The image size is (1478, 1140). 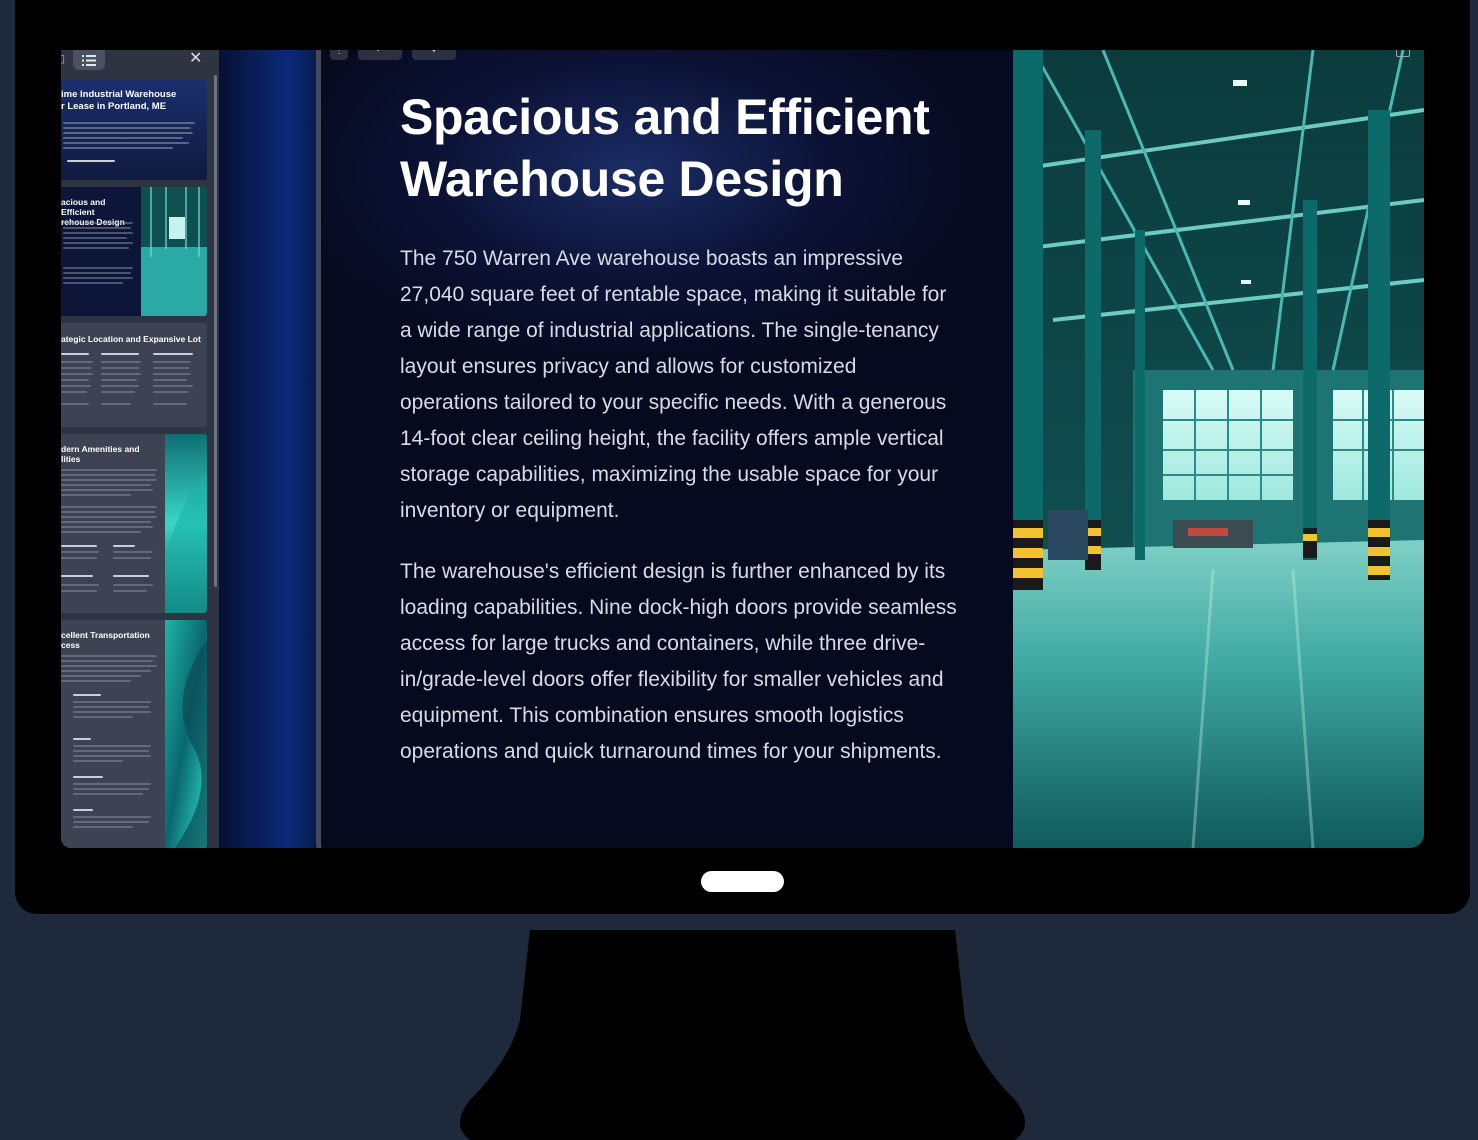 What do you see at coordinates (742, 1035) in the screenshot?
I see `monitor-stand` at bounding box center [742, 1035].